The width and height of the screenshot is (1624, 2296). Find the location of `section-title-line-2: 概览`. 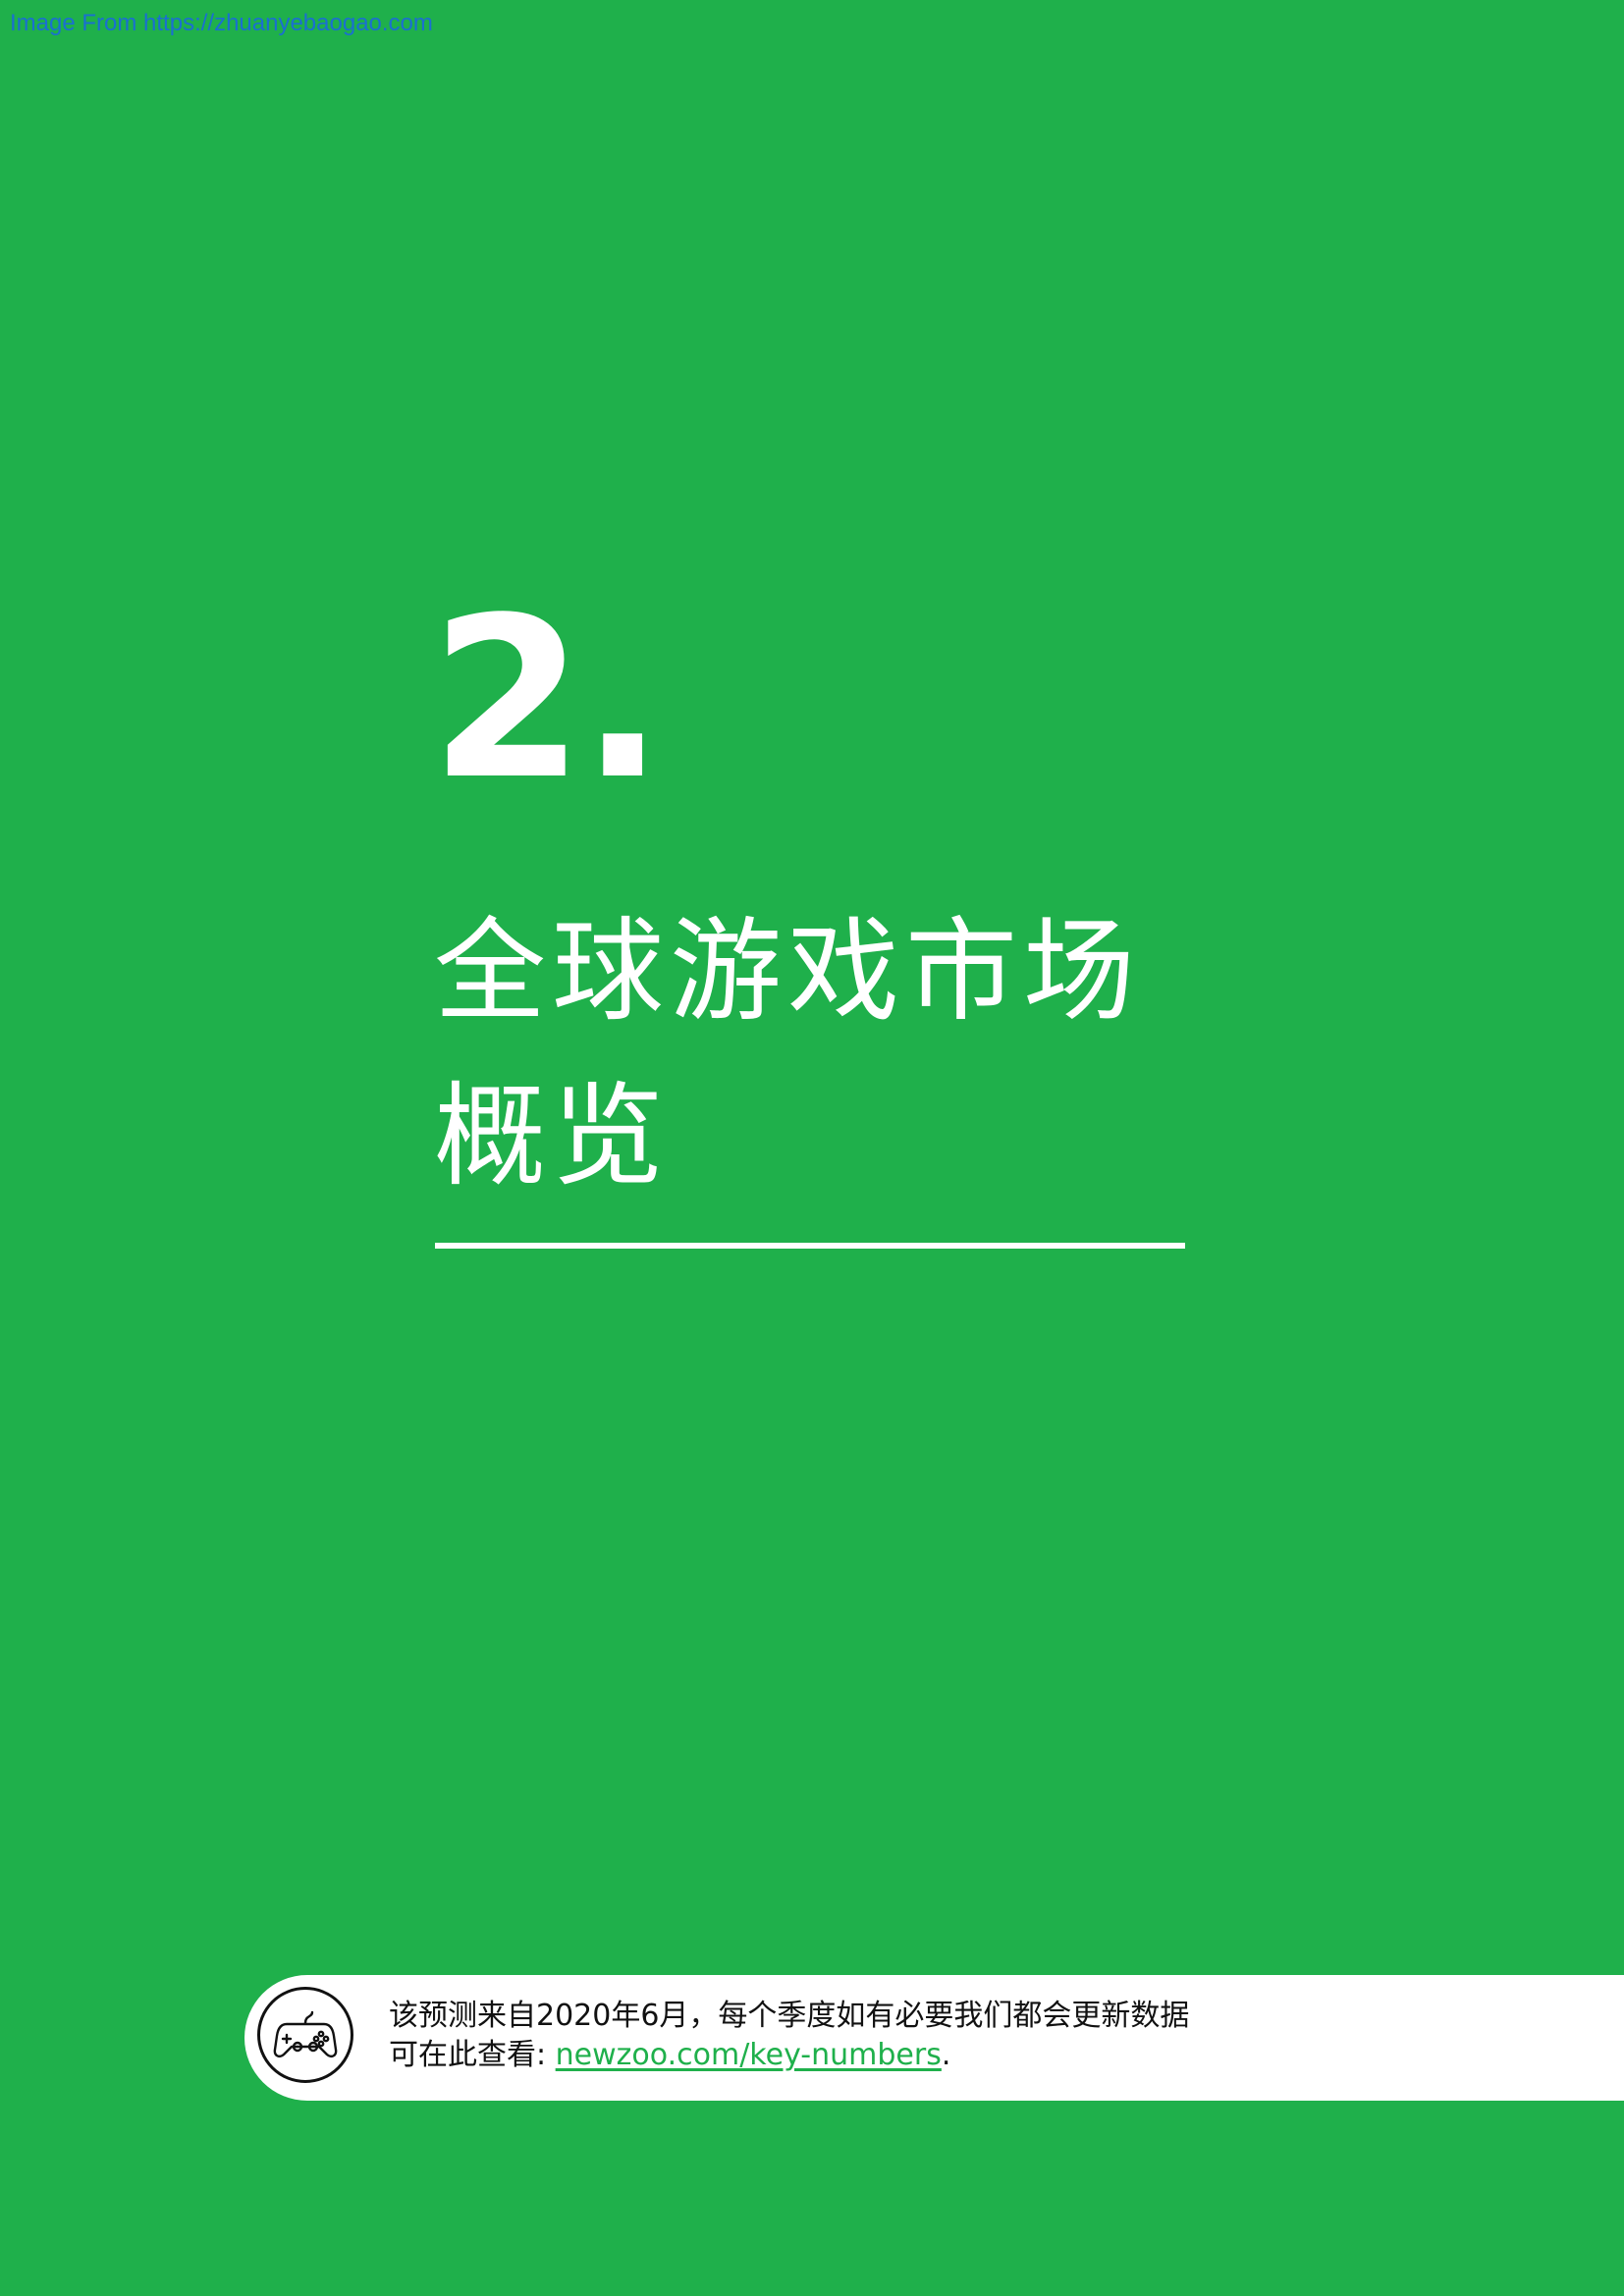

section-title-line-2: 概览 is located at coordinates (552, 1136).